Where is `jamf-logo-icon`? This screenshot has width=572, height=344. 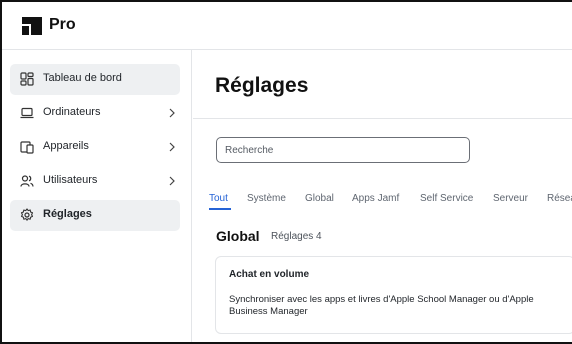 jamf-logo-icon is located at coordinates (32, 26).